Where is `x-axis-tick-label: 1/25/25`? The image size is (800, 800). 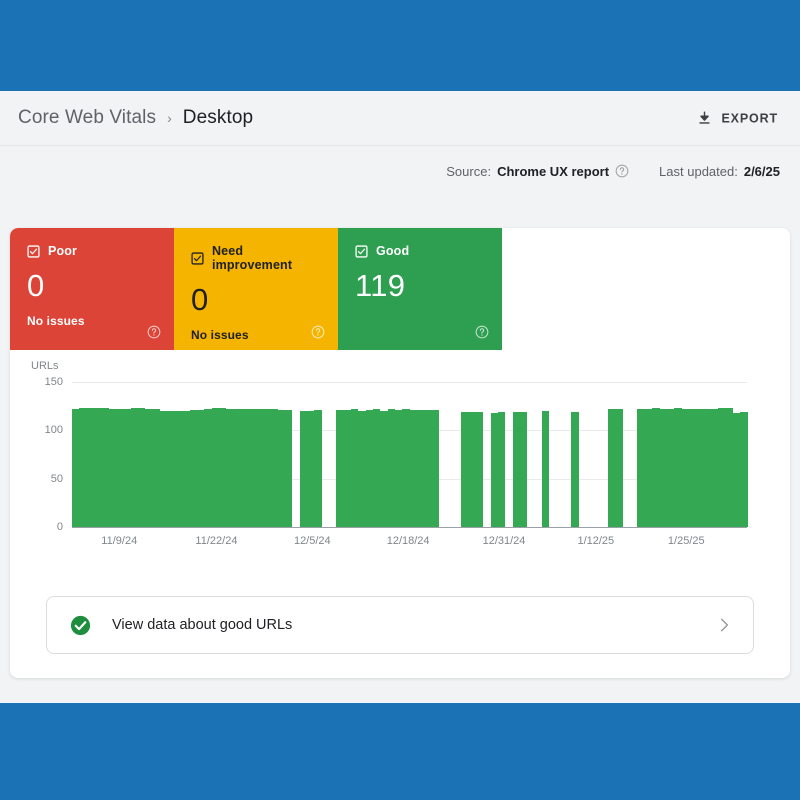
x-axis-tick-label: 1/25/25 is located at coordinates (686, 541).